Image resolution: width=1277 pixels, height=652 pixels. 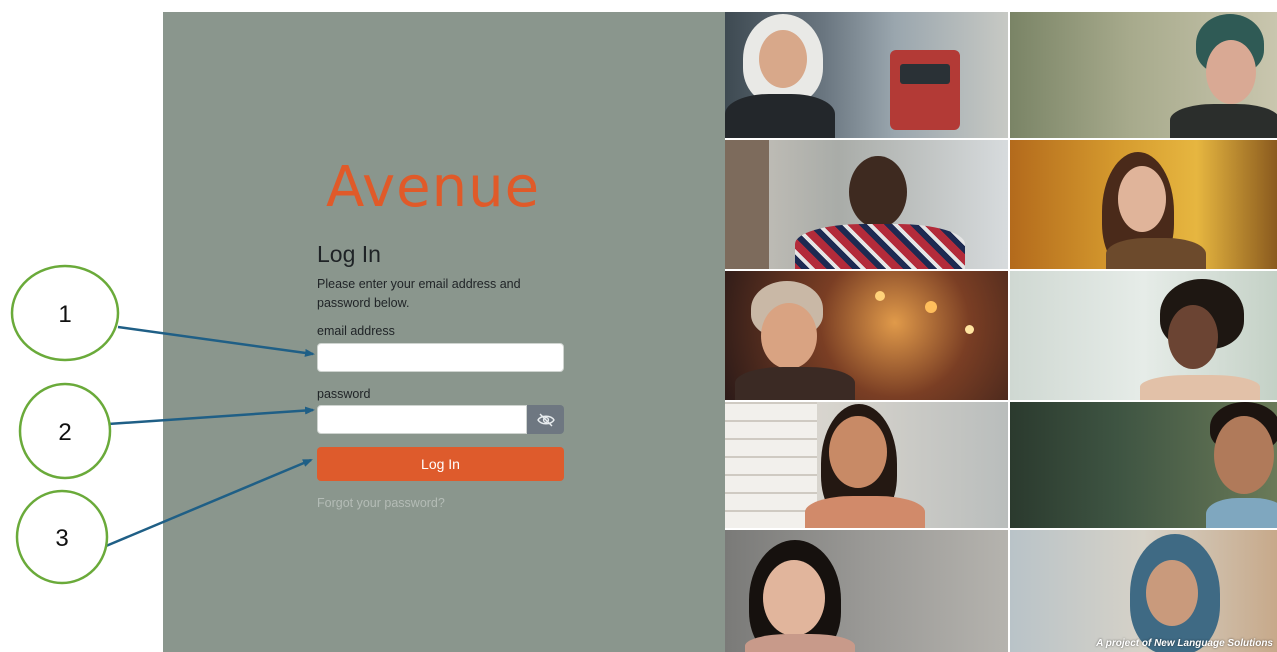 I want to click on callout-number-3: 3, so click(x=61, y=538).